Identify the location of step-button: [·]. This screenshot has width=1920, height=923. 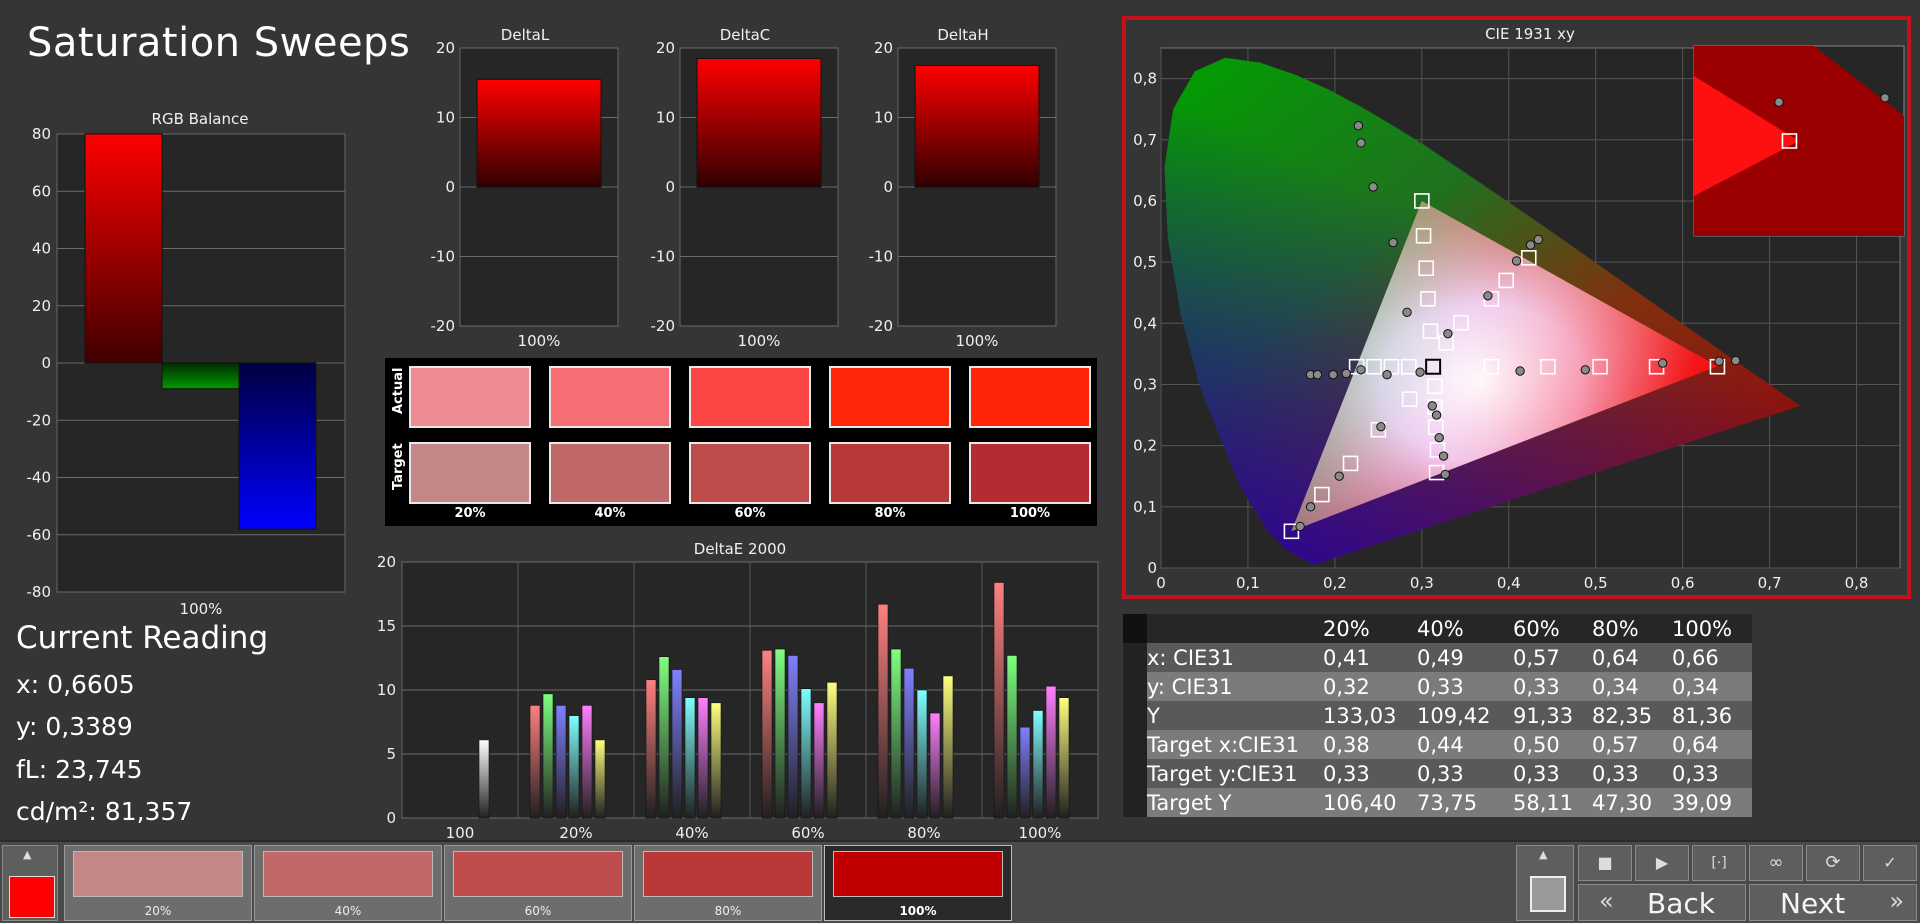
(1719, 863).